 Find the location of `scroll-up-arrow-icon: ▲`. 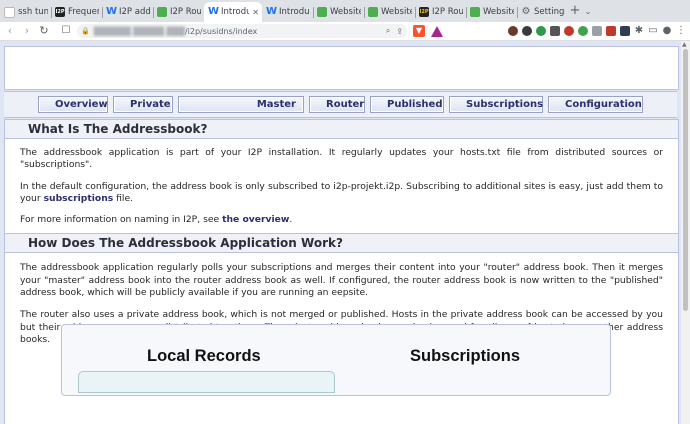

scroll-up-arrow-icon: ▲ is located at coordinates (684, 44).